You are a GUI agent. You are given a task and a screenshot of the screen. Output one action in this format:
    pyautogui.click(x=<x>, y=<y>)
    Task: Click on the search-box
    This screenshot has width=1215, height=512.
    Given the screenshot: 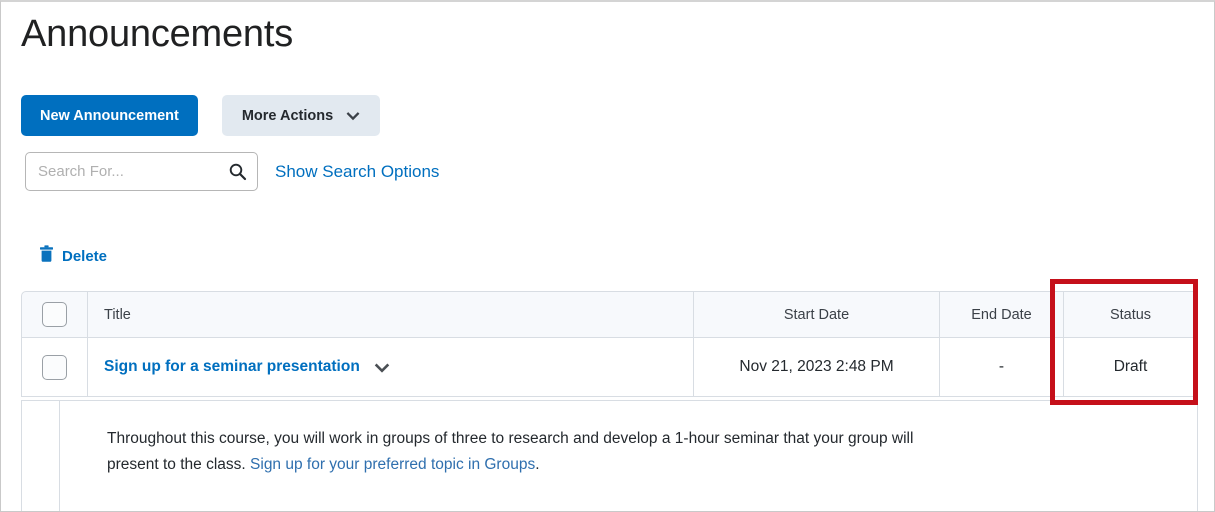 What is the action you would take?
    pyautogui.click(x=141, y=171)
    